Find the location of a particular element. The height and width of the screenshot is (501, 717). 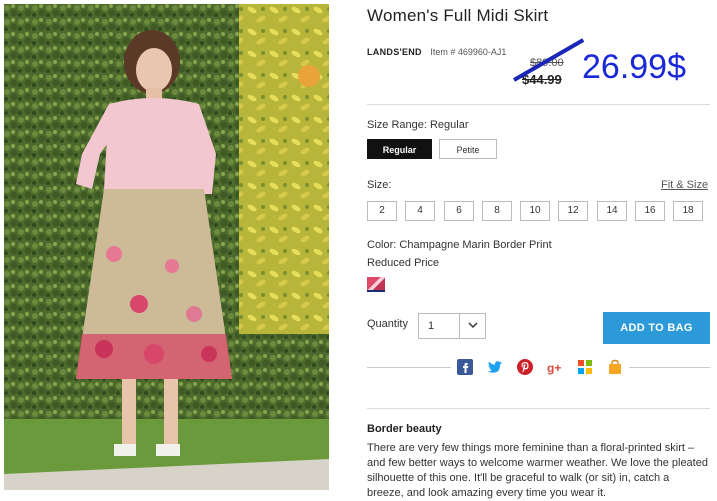

color-label: Color: Champagne Marin Border Print is located at coordinates (459, 245).